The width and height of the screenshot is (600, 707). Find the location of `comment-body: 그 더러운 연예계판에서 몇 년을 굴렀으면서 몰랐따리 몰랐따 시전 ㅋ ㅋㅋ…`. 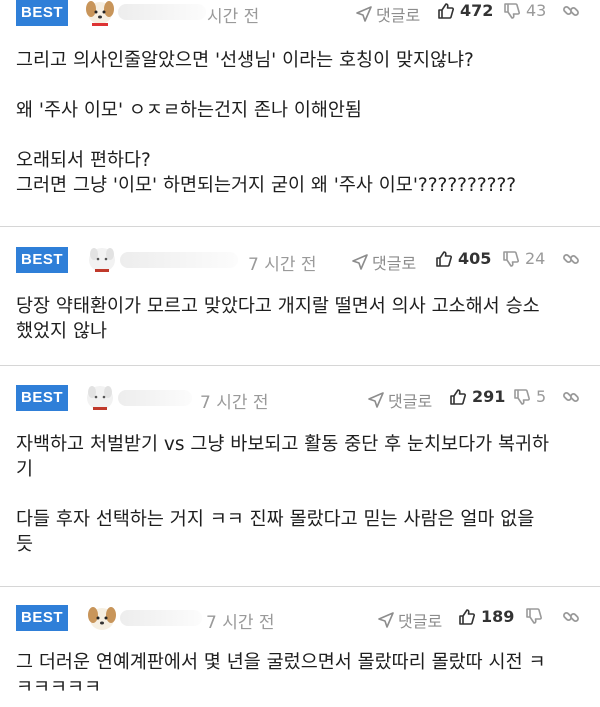

comment-body: 그 더러운 연예계판에서 몇 년을 굴렀으면서 몰랐따리 몰랐따 시전 ㅋ ㅋㅋ… is located at coordinates (301, 675).